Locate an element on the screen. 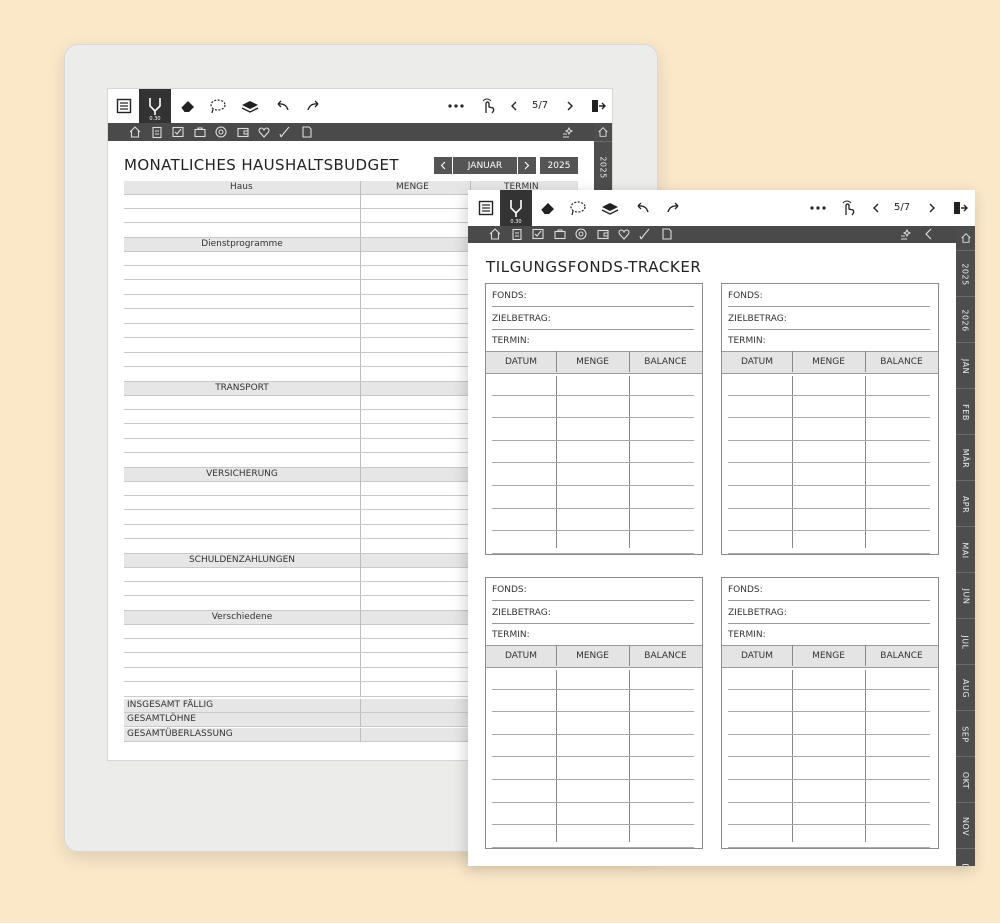 The image size is (1000, 923). tab-mai: MAI is located at coordinates (965, 549).